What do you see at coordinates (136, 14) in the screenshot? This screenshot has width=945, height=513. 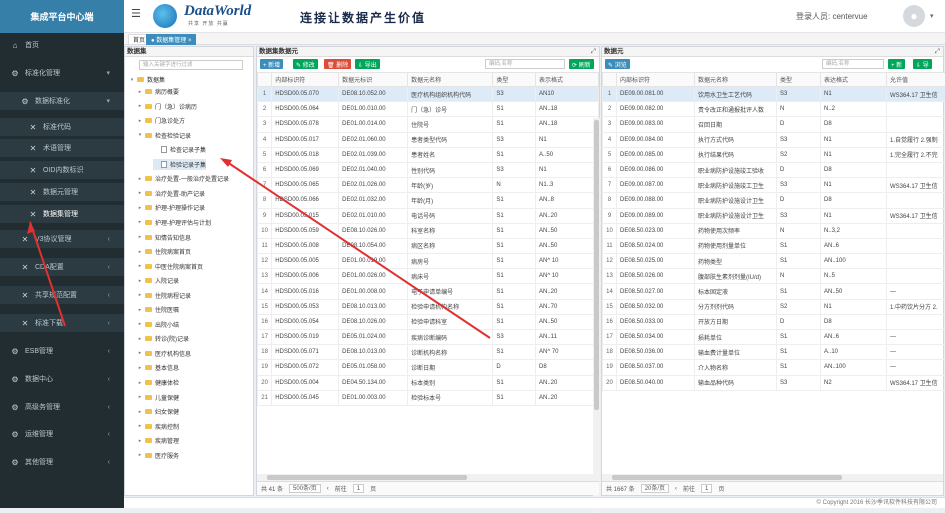 I see `hamburger-menu-icon: ☰` at bounding box center [136, 14].